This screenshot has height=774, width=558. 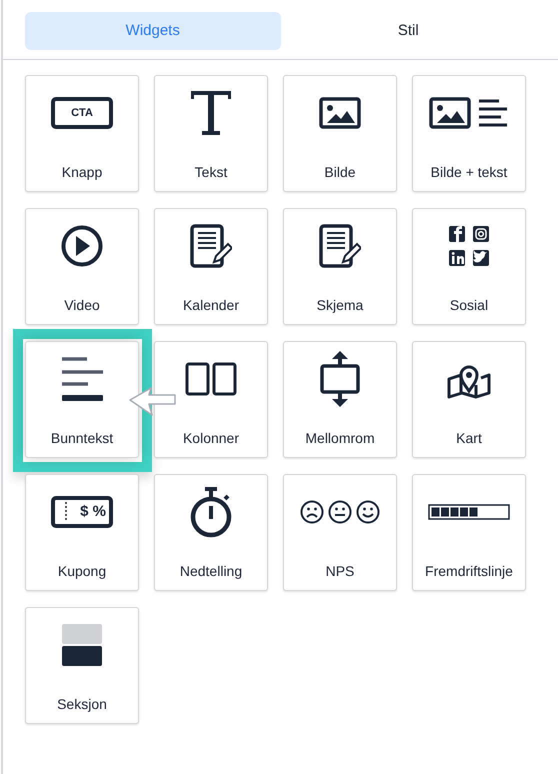 I want to click on letter-t-icon, so click(x=211, y=113).